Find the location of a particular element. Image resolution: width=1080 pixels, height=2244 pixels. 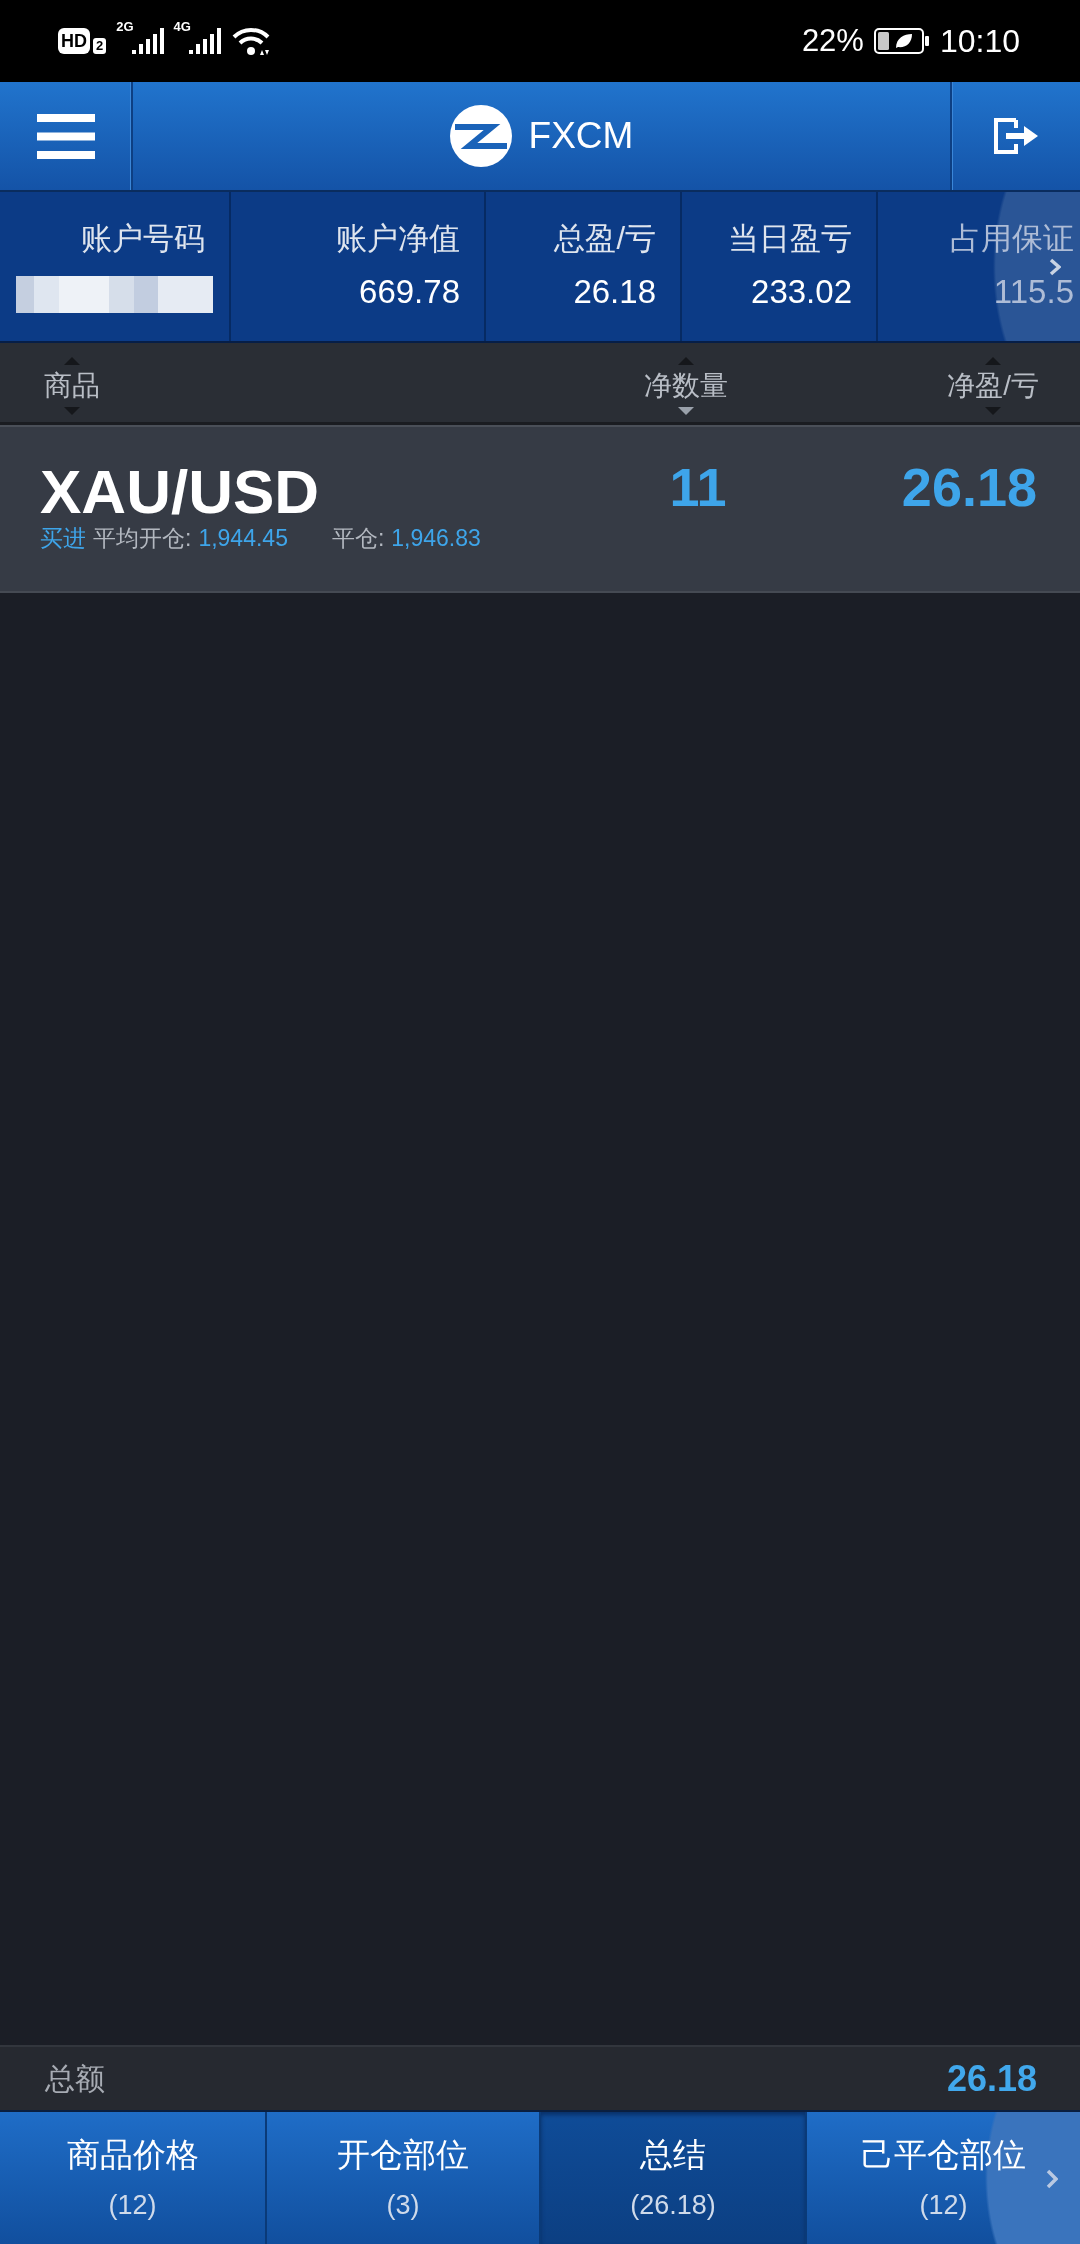

sim-badge: 2 is located at coordinates (100, 46).